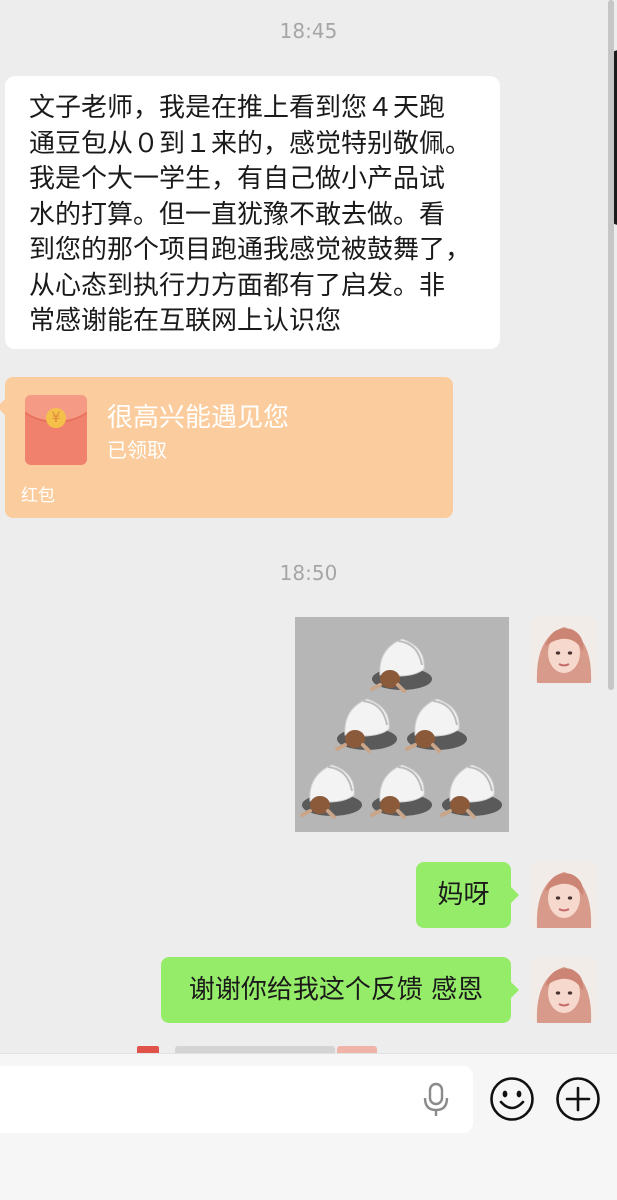  Describe the element at coordinates (436, 1100) in the screenshot. I see `microphone-icon` at that location.